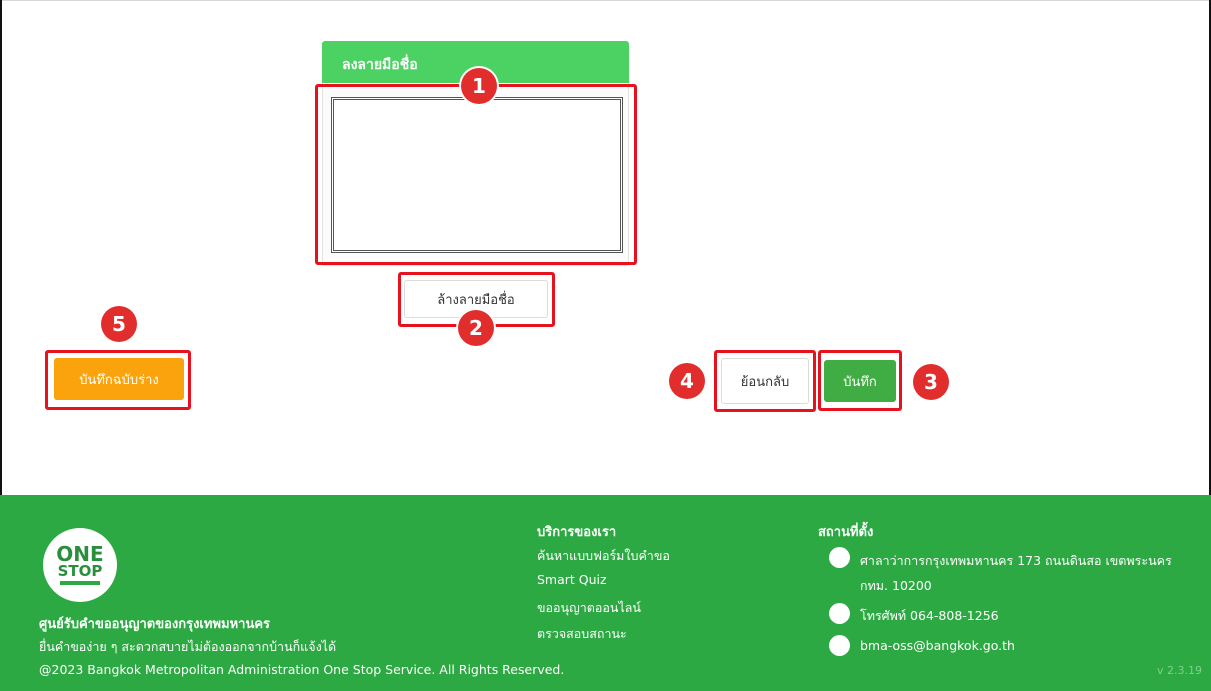 The height and width of the screenshot is (691, 1211). I want to click on one-stop-logo: ONE STOP, so click(80, 565).